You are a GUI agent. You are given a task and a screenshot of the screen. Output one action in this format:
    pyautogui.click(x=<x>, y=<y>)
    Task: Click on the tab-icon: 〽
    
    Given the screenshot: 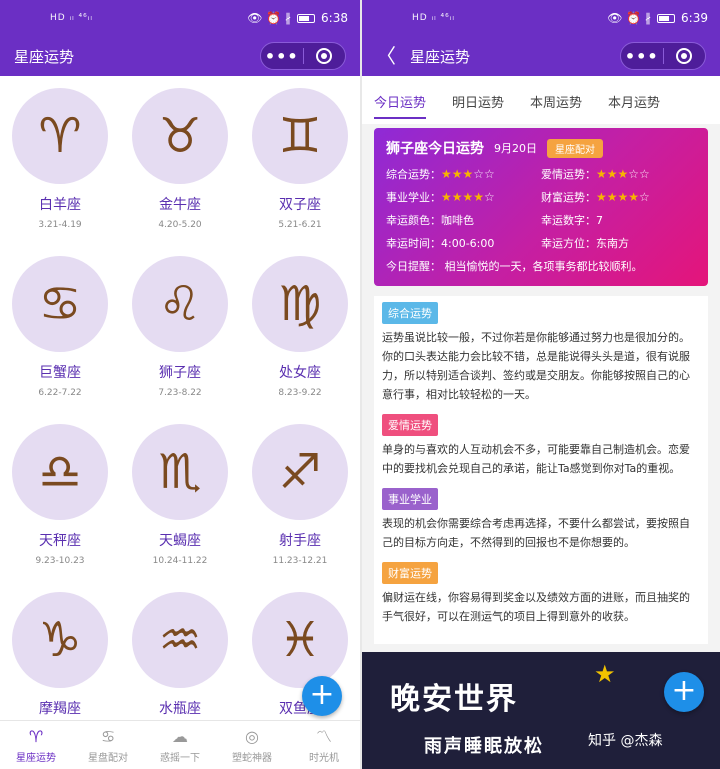 What is the action you would take?
    pyautogui.click(x=323, y=736)
    